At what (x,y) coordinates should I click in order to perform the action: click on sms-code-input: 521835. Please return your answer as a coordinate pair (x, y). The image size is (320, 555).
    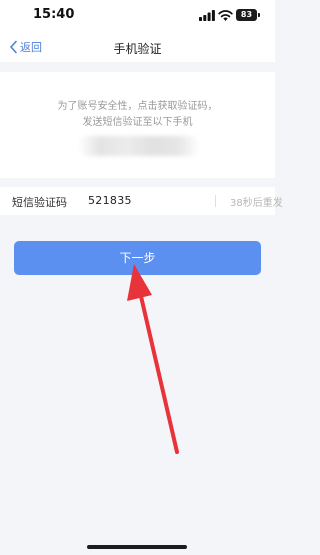
    Looking at the image, I should click on (110, 200).